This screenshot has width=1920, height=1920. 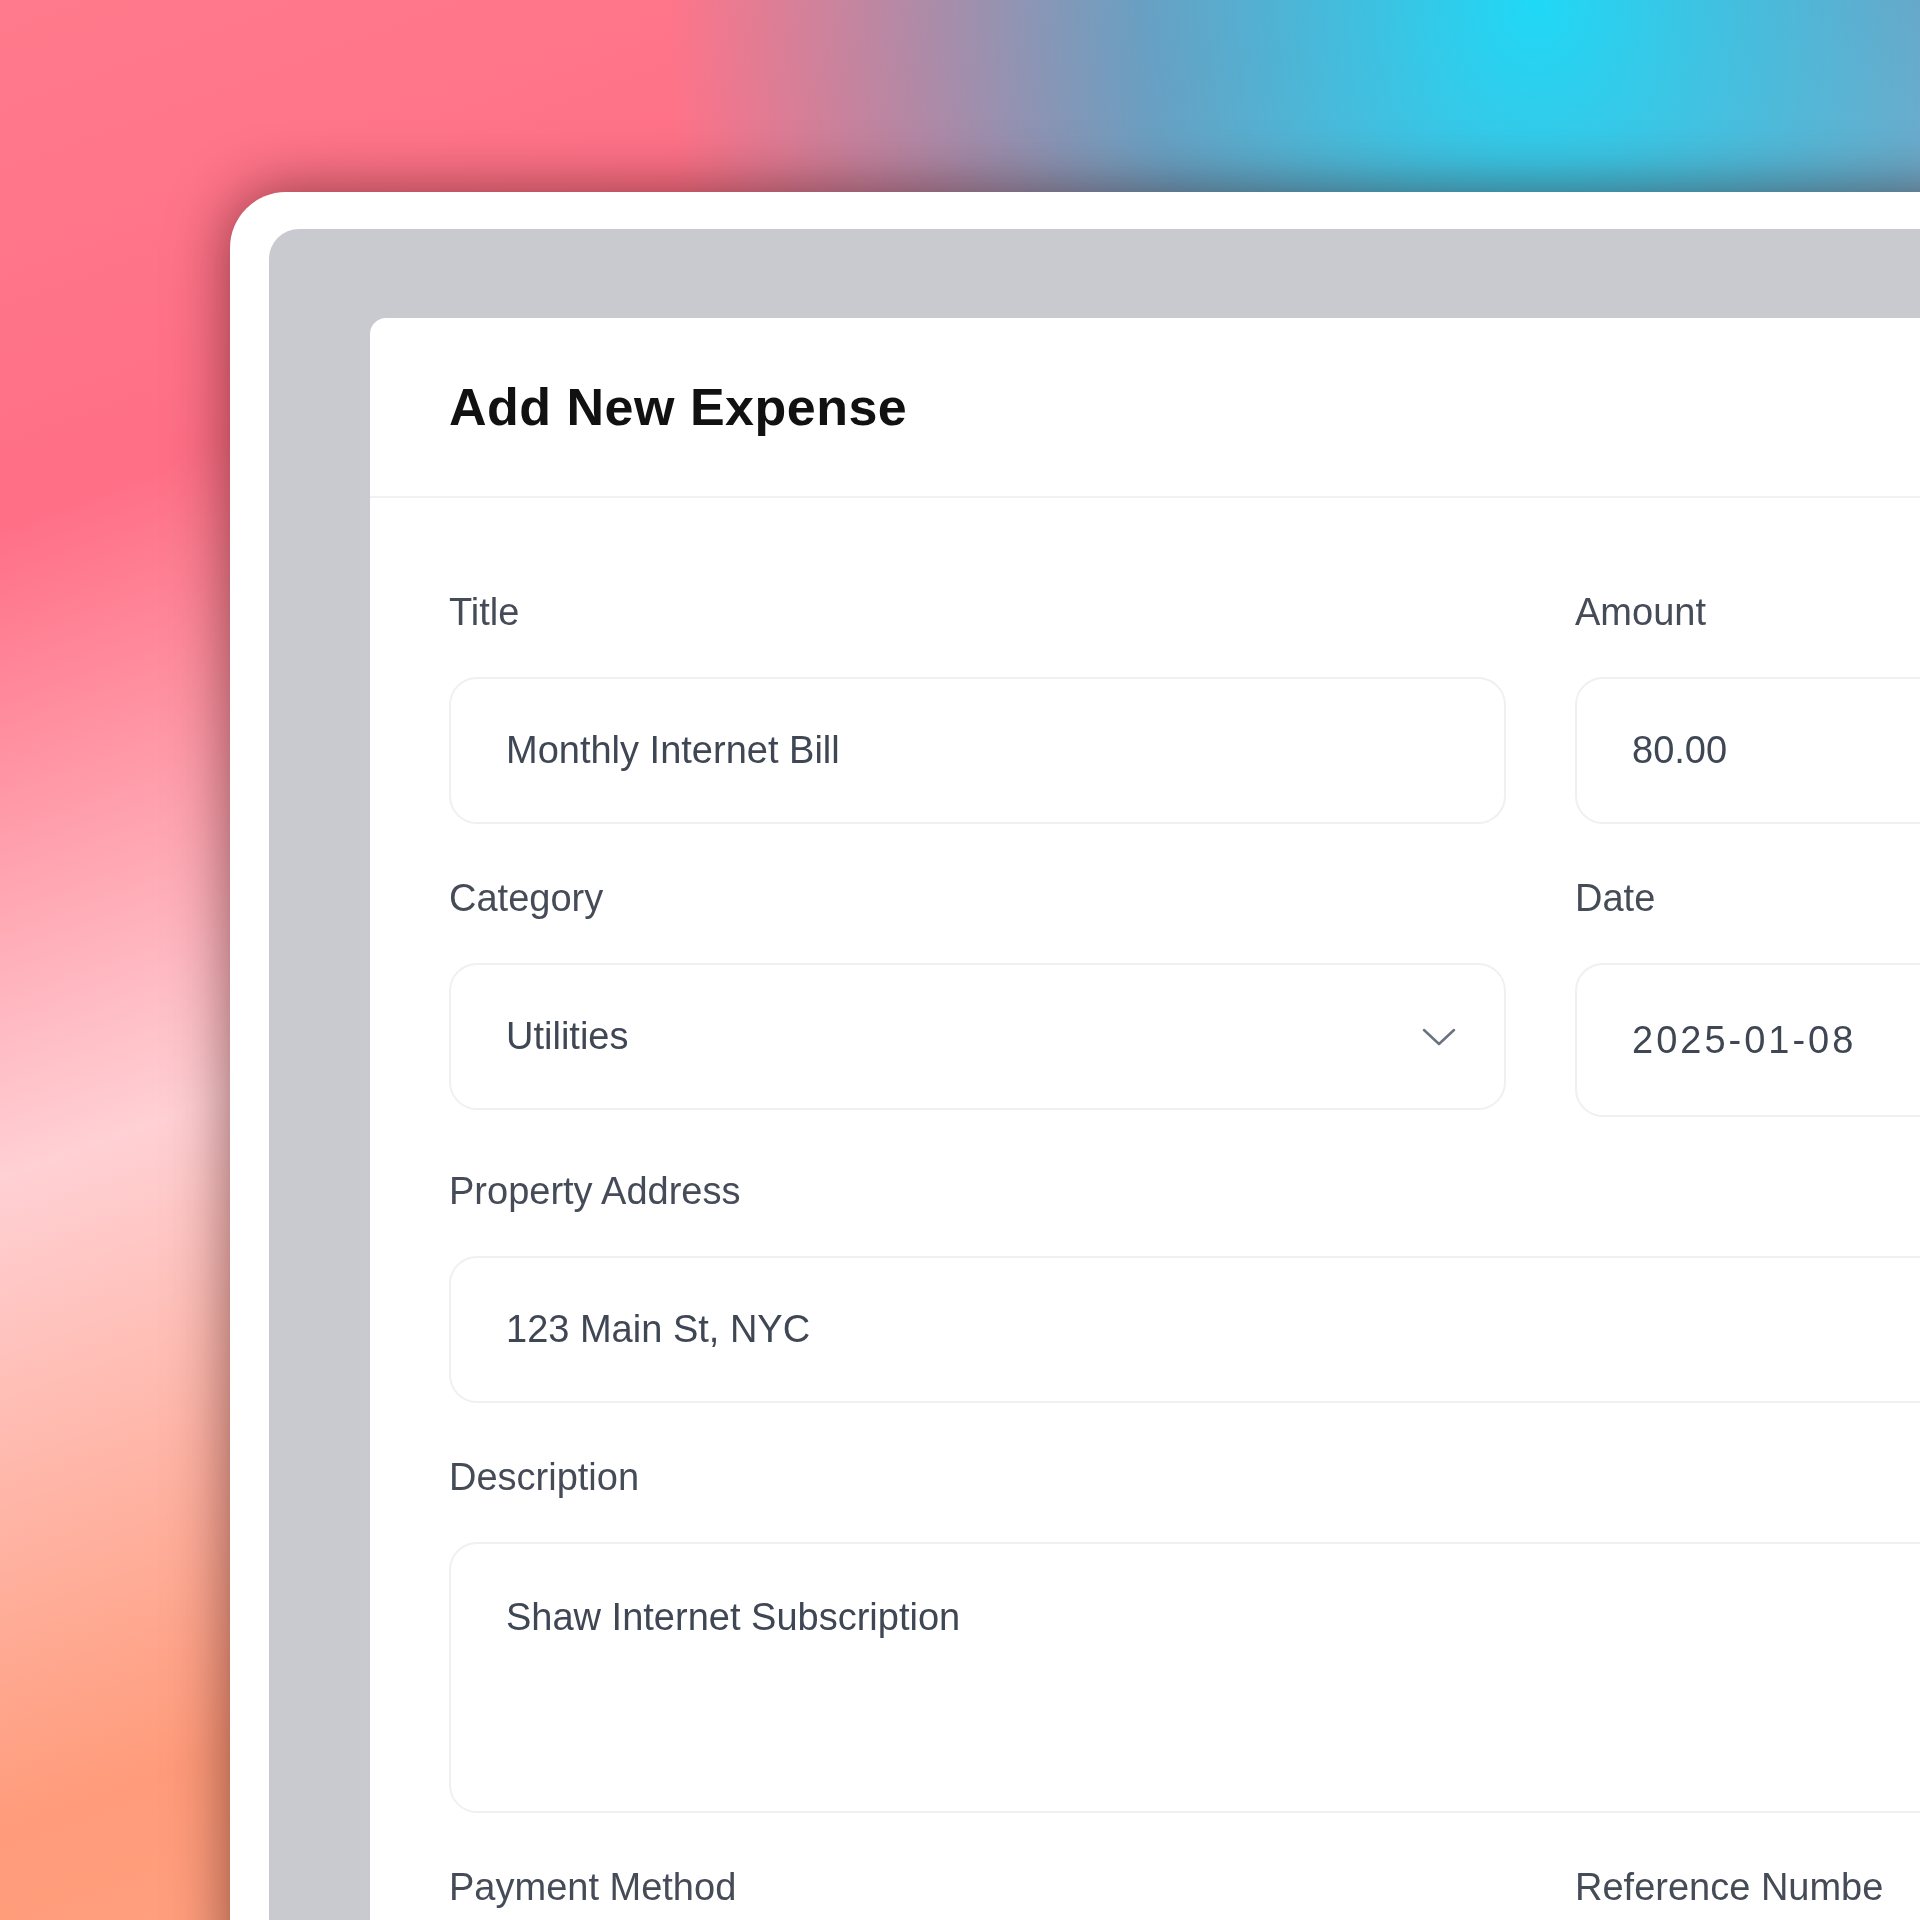 What do you see at coordinates (595, 1191) in the screenshot?
I see `field-label: Property Address` at bounding box center [595, 1191].